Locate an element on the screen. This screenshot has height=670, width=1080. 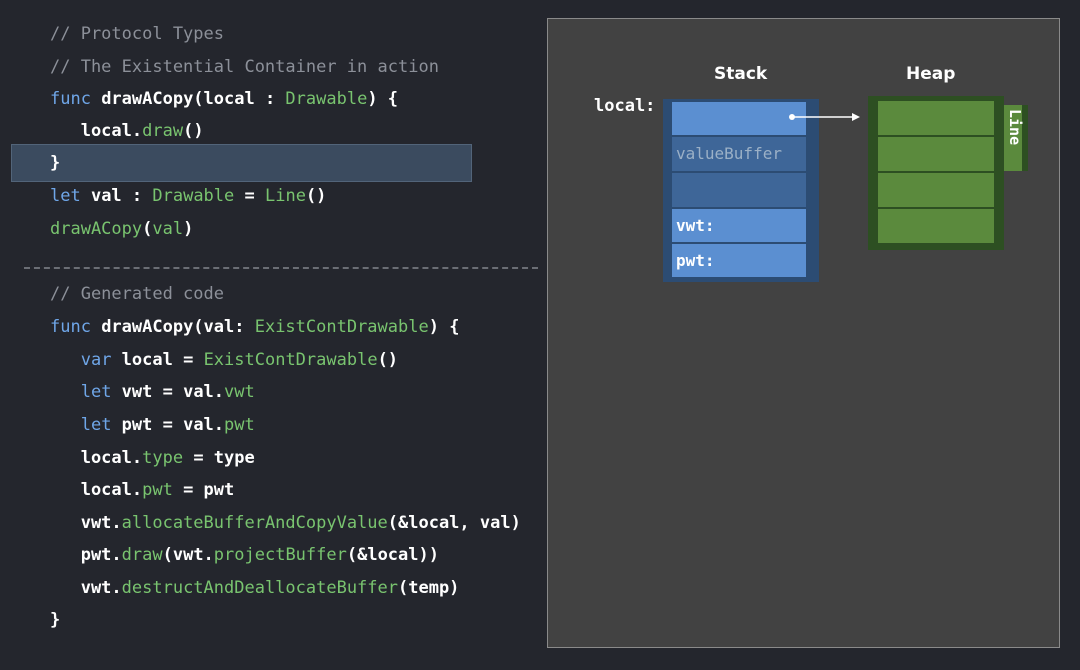
code-line: func drawACopy(val: ExistContDrawable) { is located at coordinates (254, 327).